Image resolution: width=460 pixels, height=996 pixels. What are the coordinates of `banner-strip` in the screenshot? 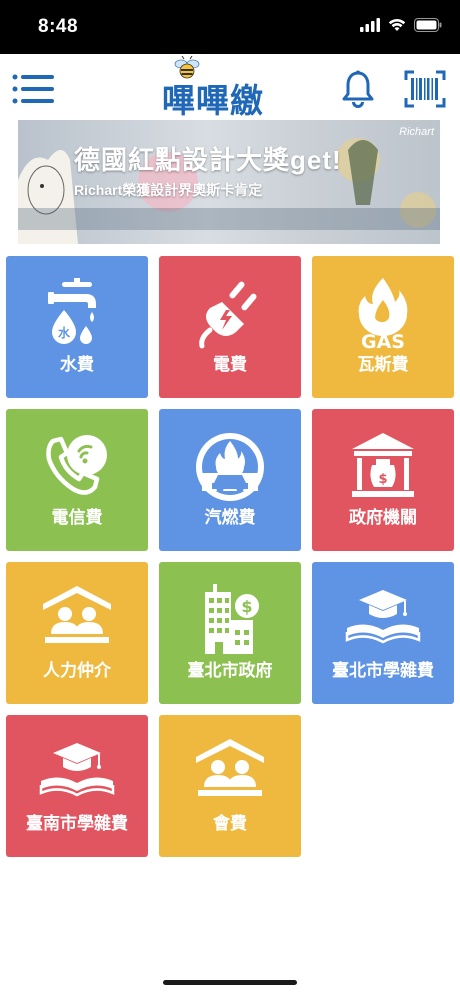 It's located at (229, 219).